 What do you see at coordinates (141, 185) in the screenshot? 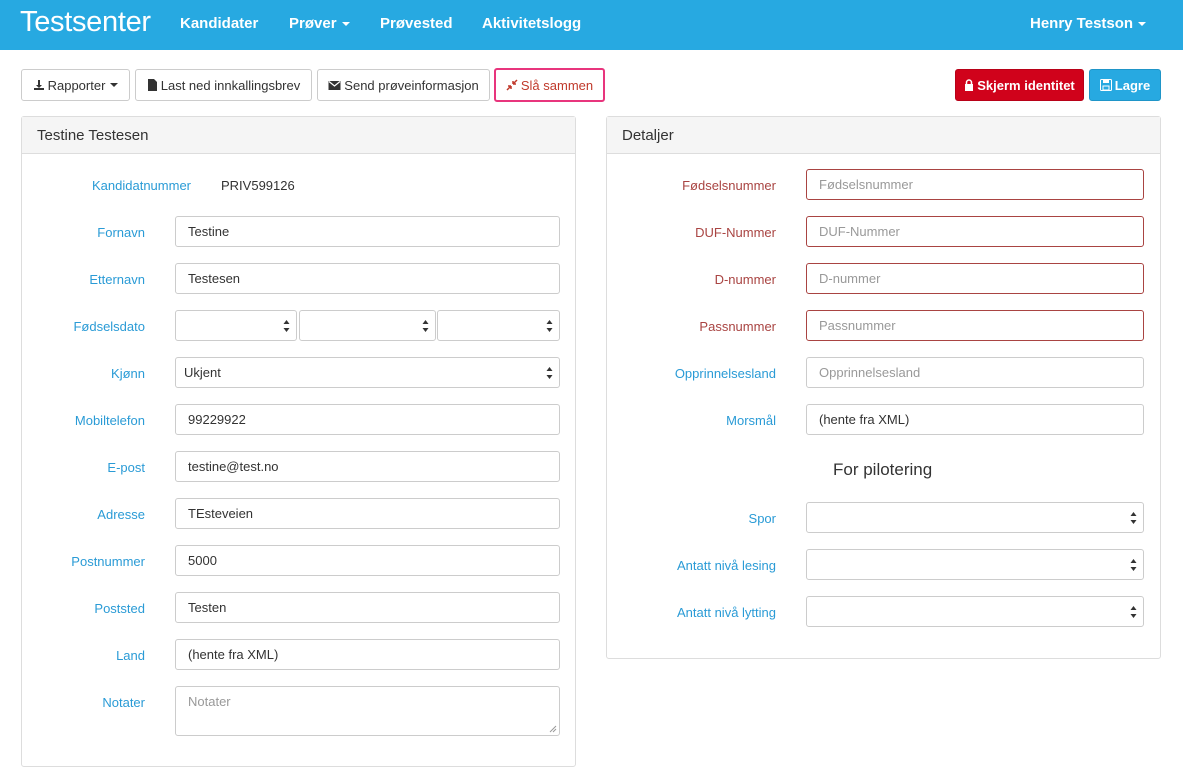
I see `candidate-number-label: Kandidatnummer` at bounding box center [141, 185].